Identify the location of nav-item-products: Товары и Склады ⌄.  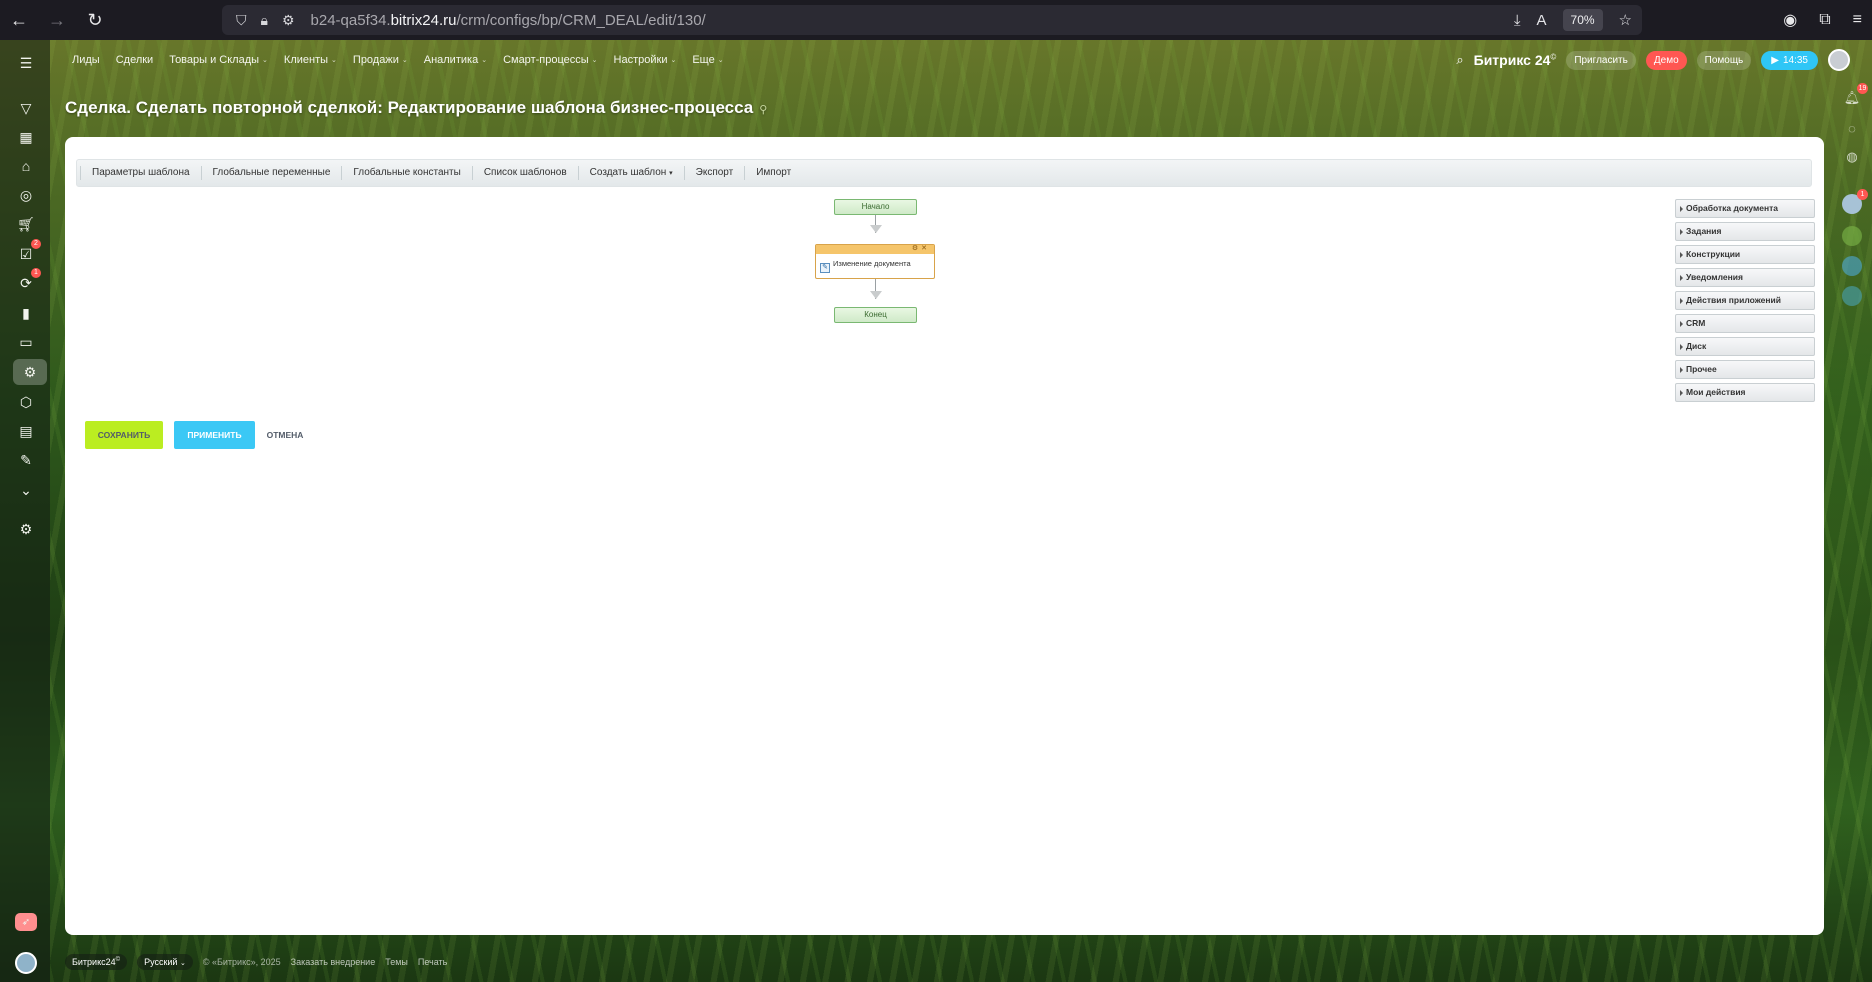
(218, 60).